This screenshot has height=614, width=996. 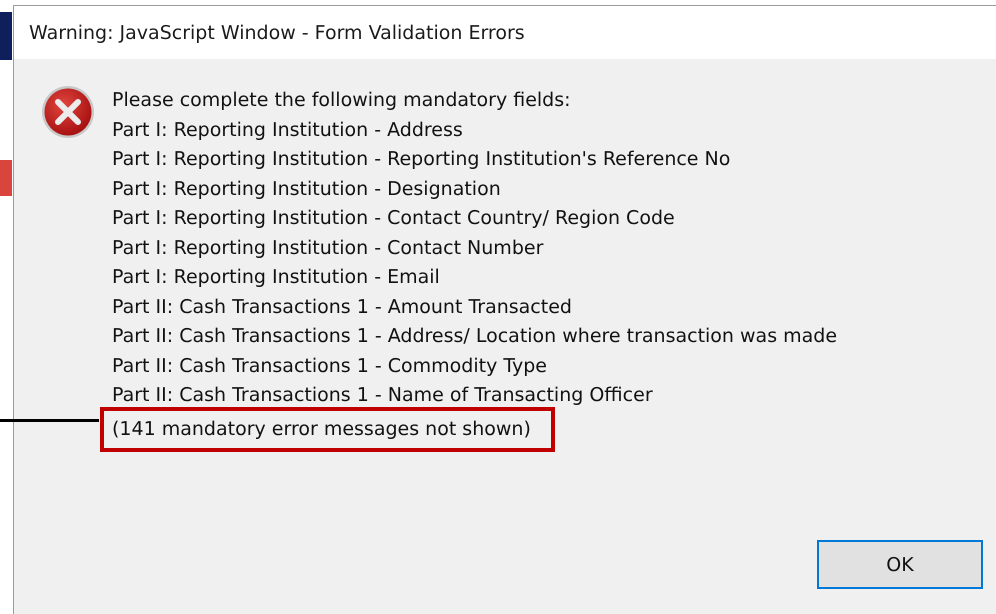 I want to click on missing-field-message: Part I: Reporting Institution - Designation, so click(x=307, y=189).